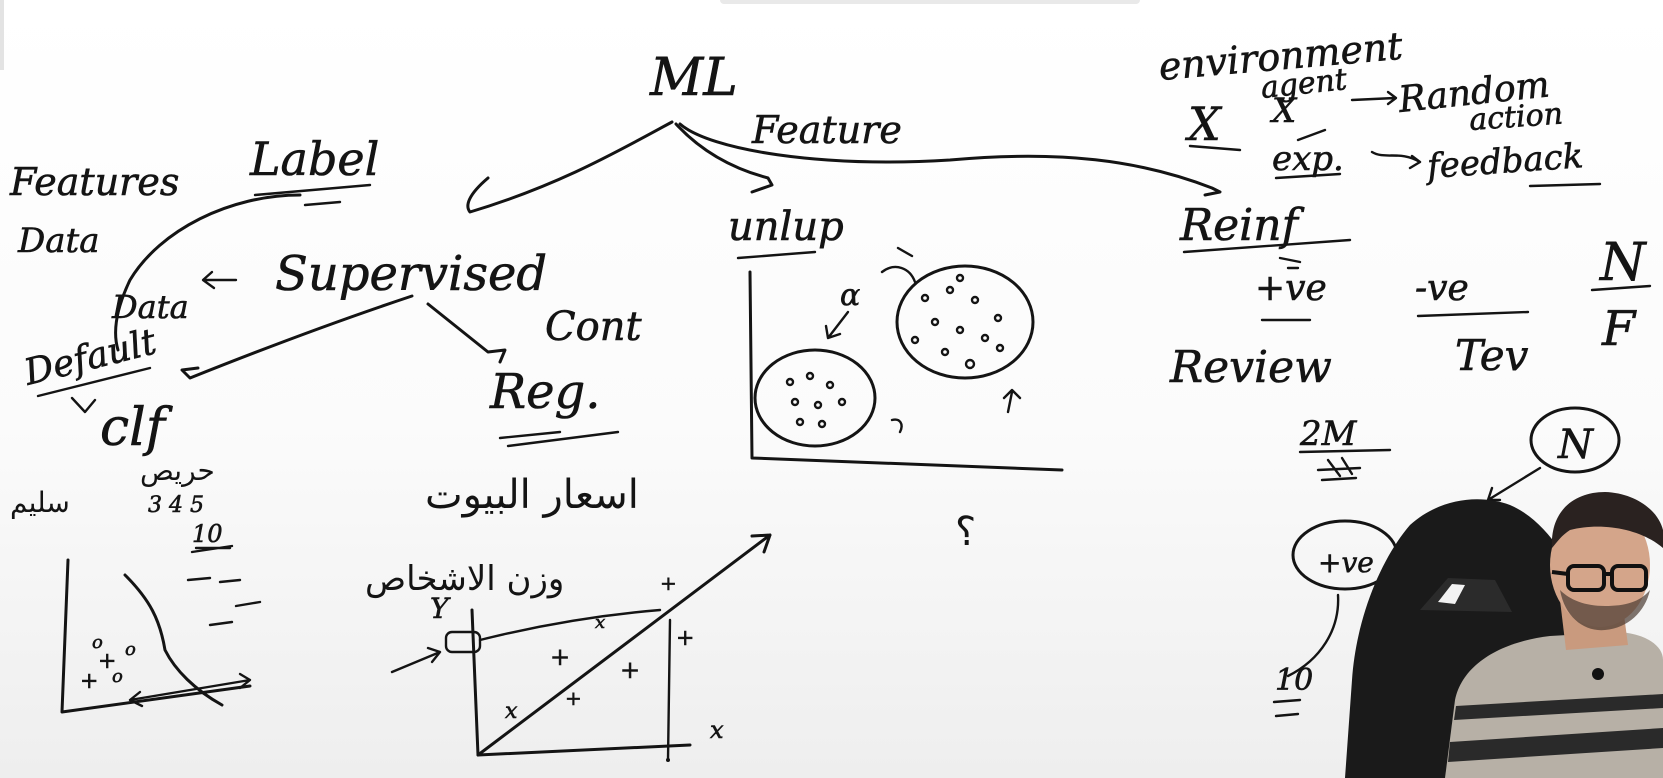 The width and height of the screenshot is (1663, 778). I want to click on reinf-title: Reinf, so click(1242, 225).